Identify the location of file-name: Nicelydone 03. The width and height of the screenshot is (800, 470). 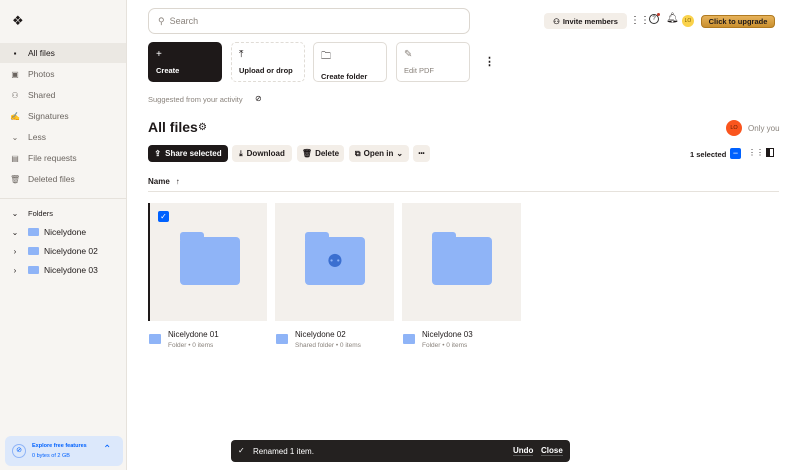
(447, 334).